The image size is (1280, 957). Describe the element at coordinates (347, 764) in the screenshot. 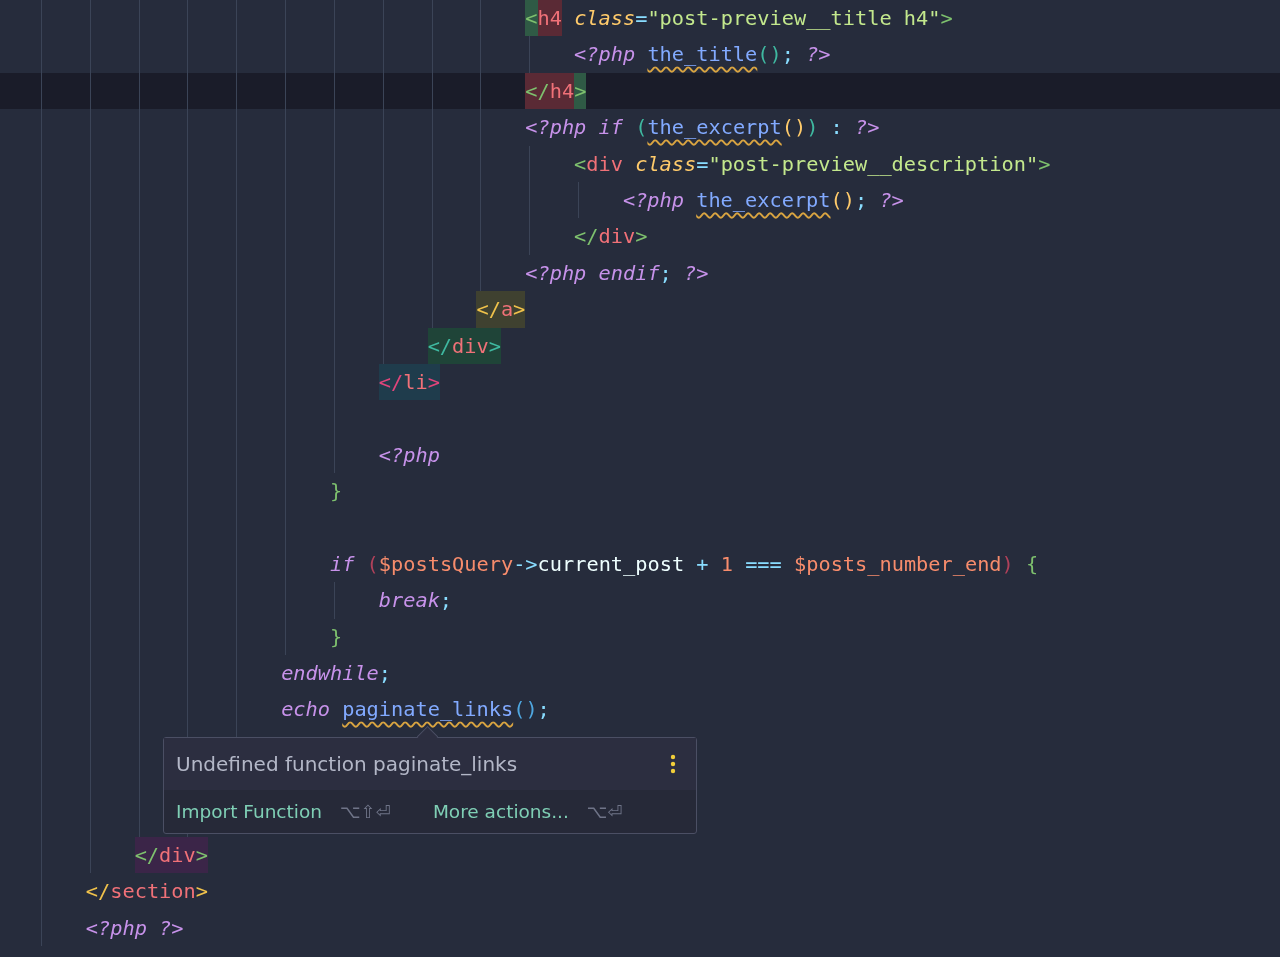

I see `error-message: Undefined function paginate_links` at that location.